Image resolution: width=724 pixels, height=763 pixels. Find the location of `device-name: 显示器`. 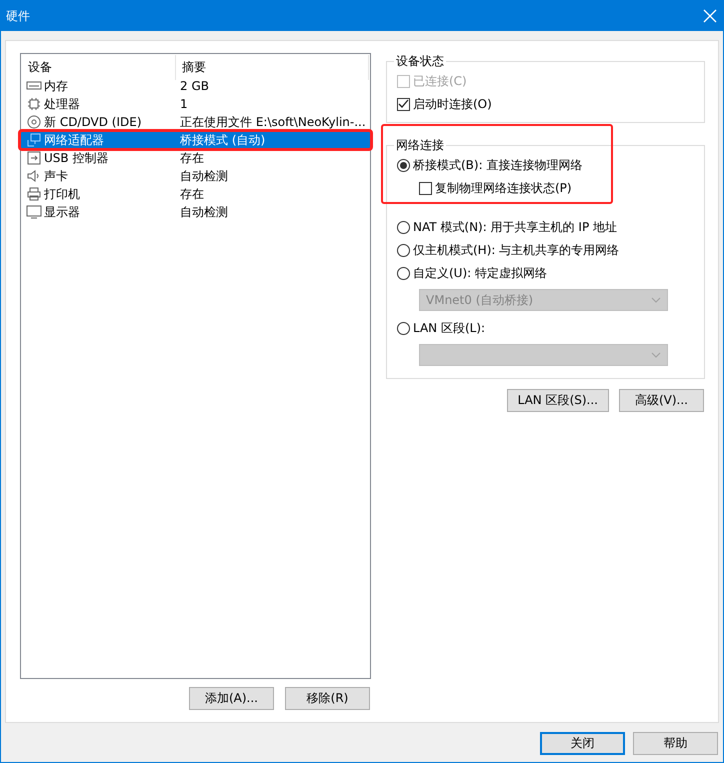

device-name: 显示器 is located at coordinates (62, 212).